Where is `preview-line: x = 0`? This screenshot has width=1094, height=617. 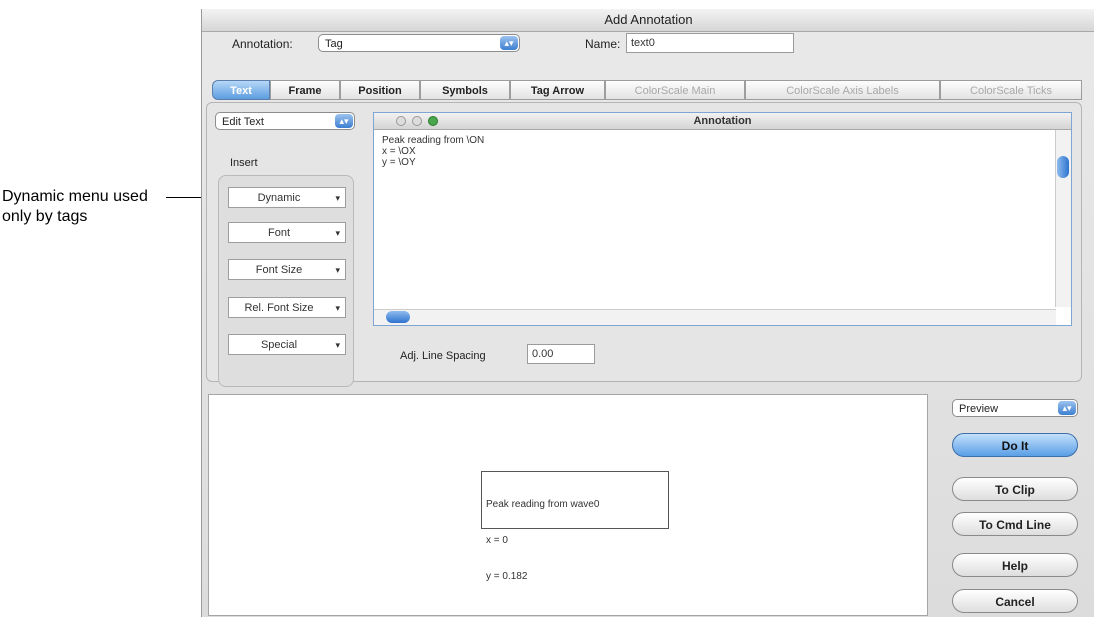 preview-line: x = 0 is located at coordinates (497, 540).